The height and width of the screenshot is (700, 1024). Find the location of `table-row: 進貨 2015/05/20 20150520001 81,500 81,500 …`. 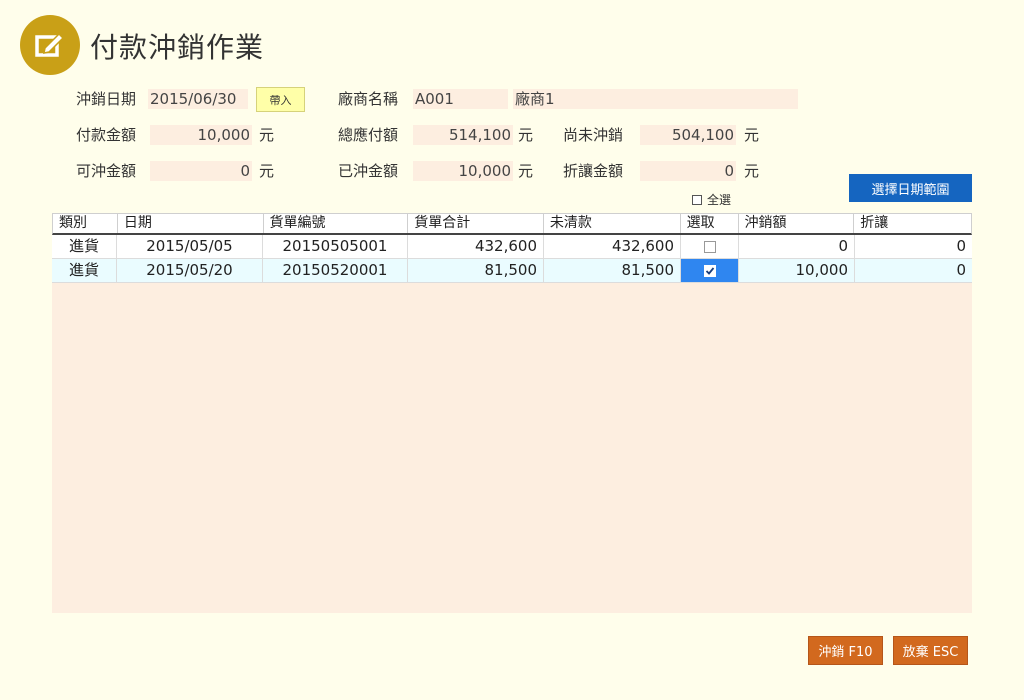

table-row: 進貨 2015/05/20 20150520001 81,500 81,500 … is located at coordinates (512, 271).